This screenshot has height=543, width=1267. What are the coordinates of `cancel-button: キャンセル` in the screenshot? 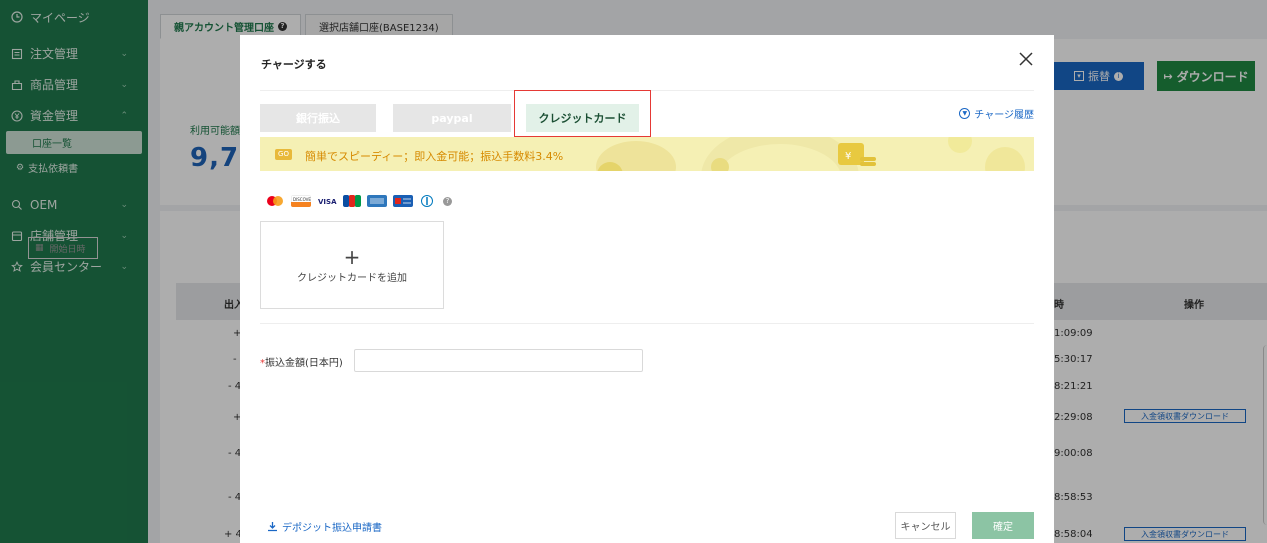 It's located at (925, 525).